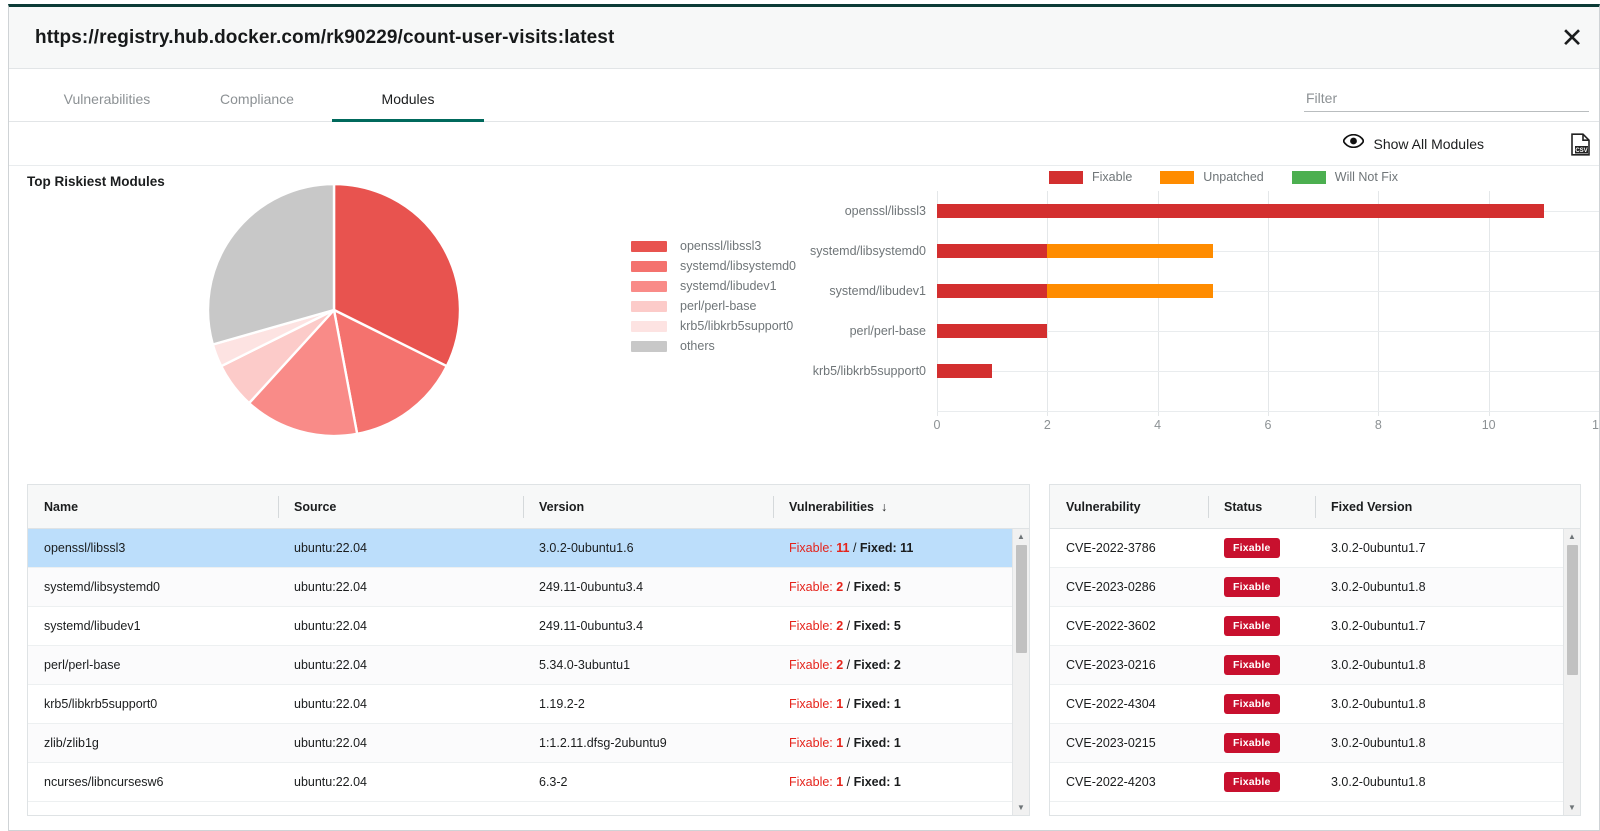  I want to click on table-row: CVE-2023-0286 Fixable 3.0.2-0ubuntu1.8, so click(1315, 587).